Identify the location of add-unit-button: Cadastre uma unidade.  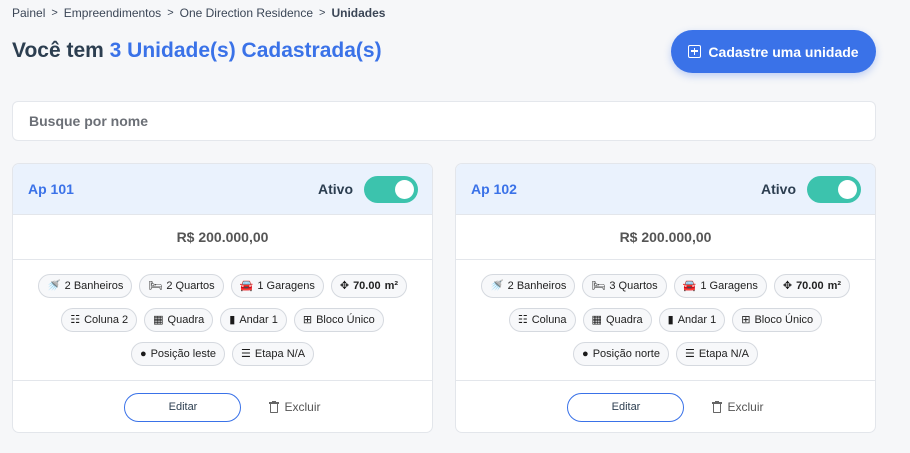
(773, 51).